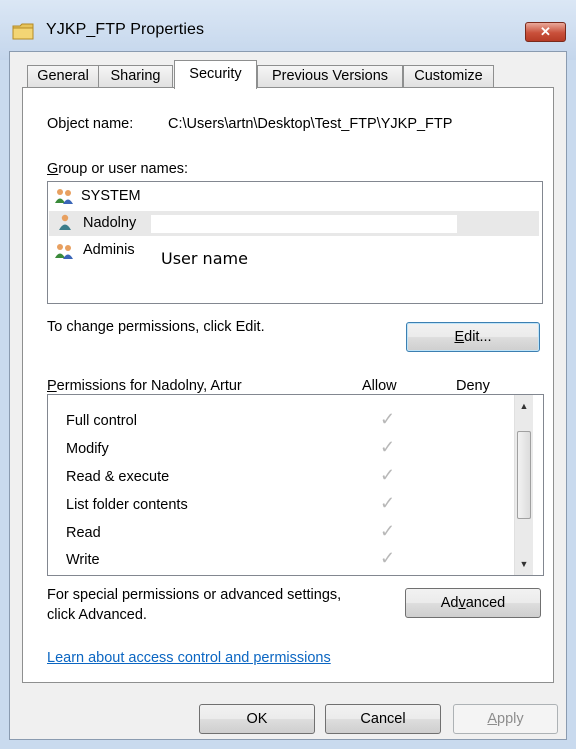  Describe the element at coordinates (524, 406) in the screenshot. I see `scroll-up-icon: ▲` at that location.